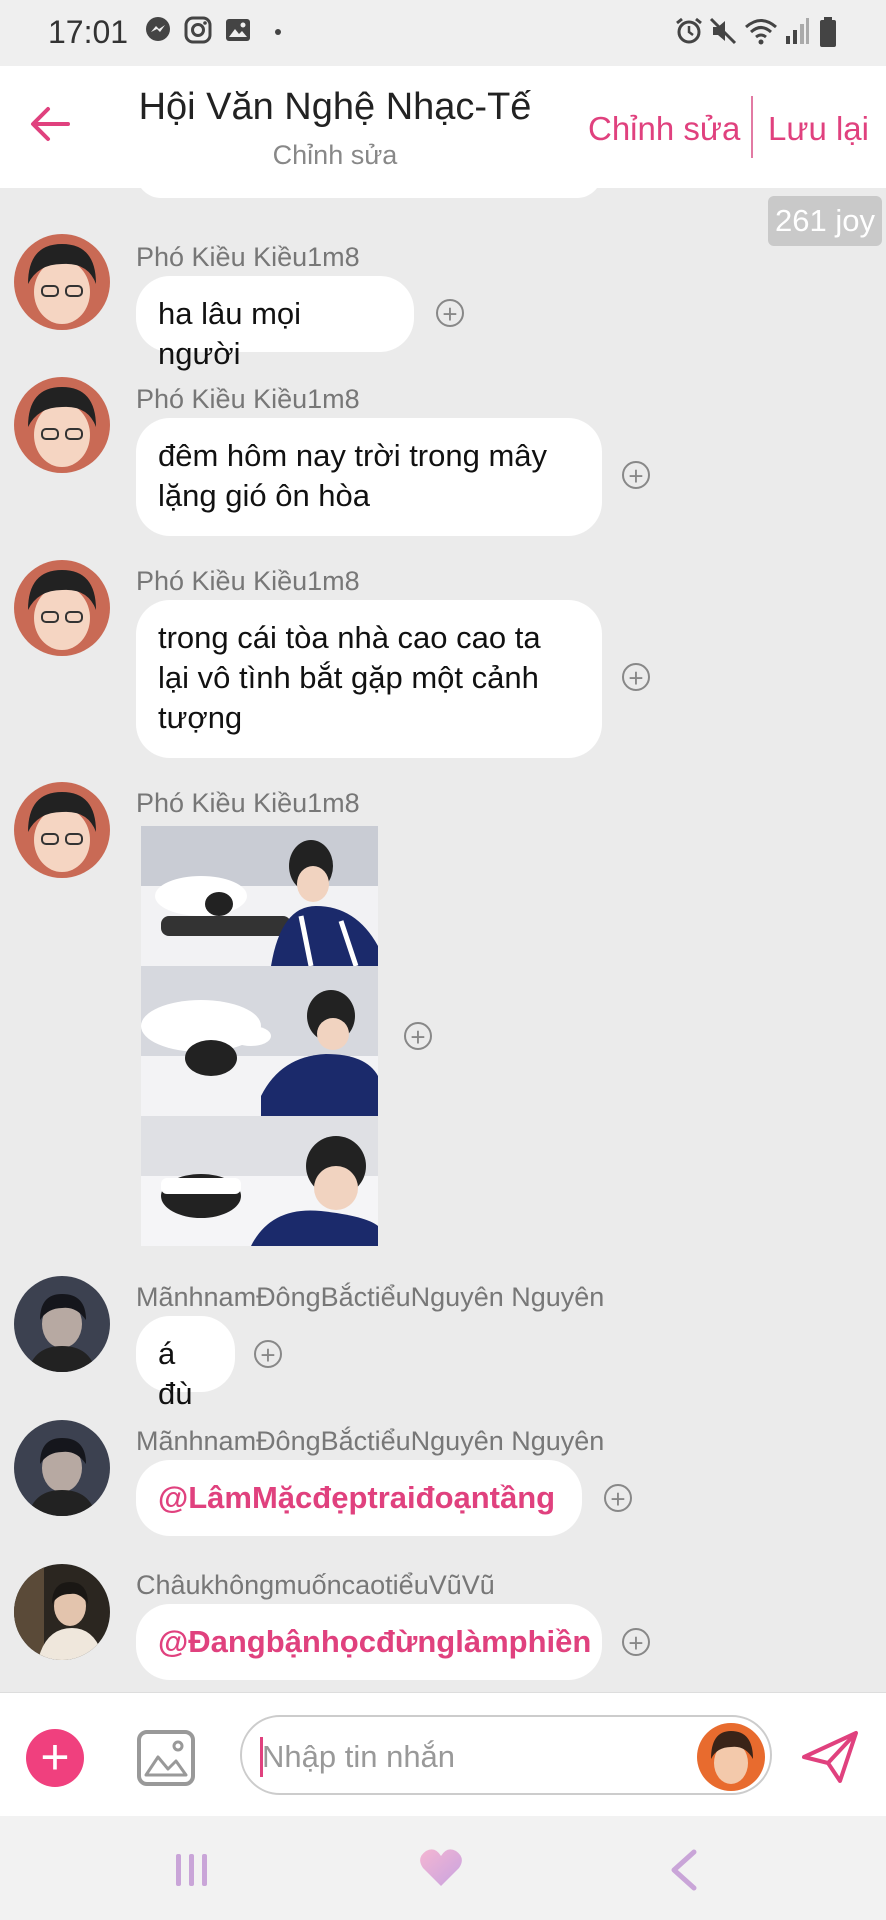  I want to click on composer-bar: +, so click(443, 1754).